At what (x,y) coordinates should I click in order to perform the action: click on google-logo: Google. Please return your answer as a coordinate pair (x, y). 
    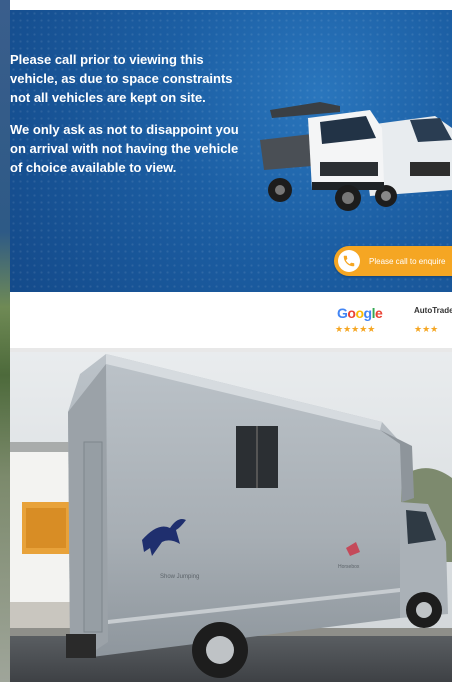
    Looking at the image, I should click on (360, 313).